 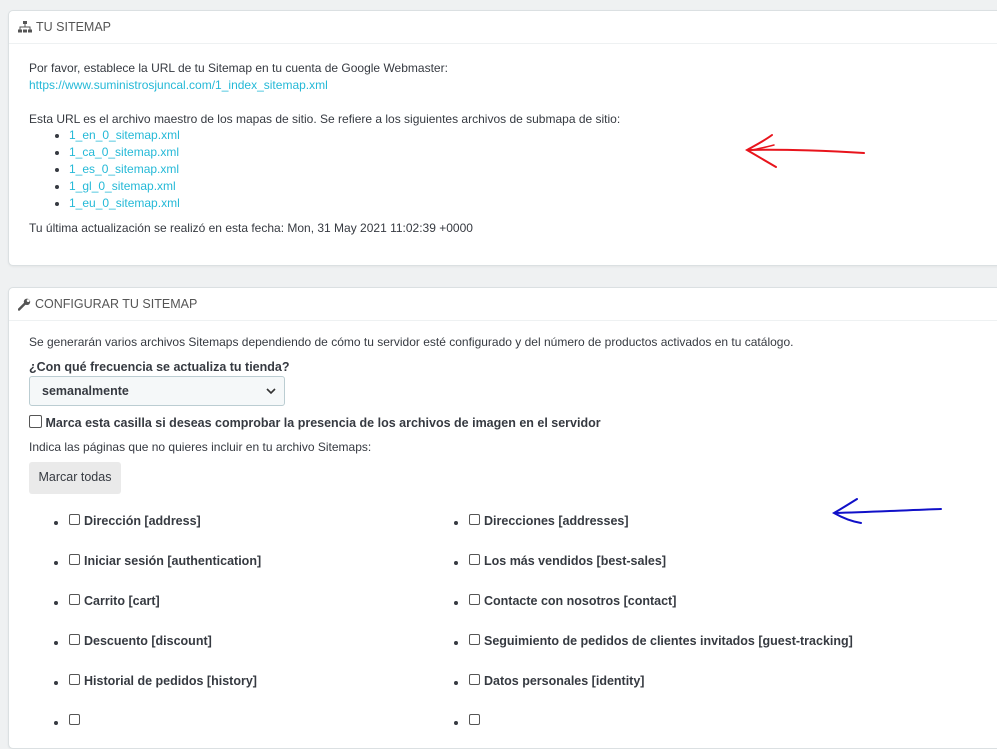 What do you see at coordinates (124, 135) in the screenshot?
I see `submap-link-en: 1_en_0_sitemap.xml` at bounding box center [124, 135].